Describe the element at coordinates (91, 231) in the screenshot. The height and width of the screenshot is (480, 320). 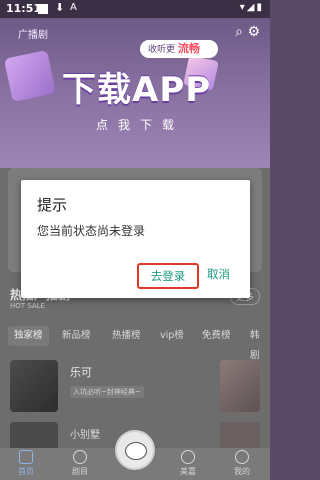
I see `dialog-message: 您当前状态尚未登录` at that location.